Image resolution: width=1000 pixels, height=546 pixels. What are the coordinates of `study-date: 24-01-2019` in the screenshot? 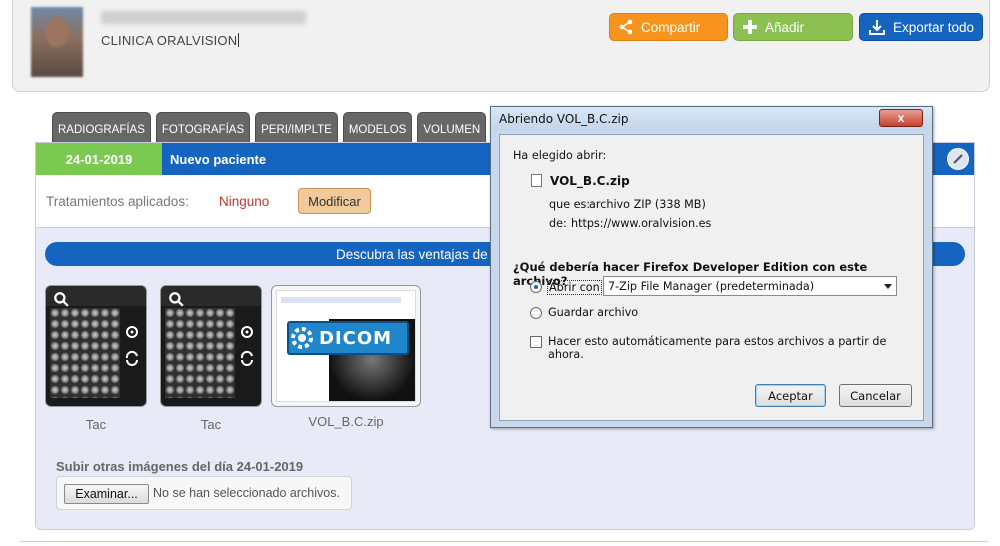 It's located at (99, 159).